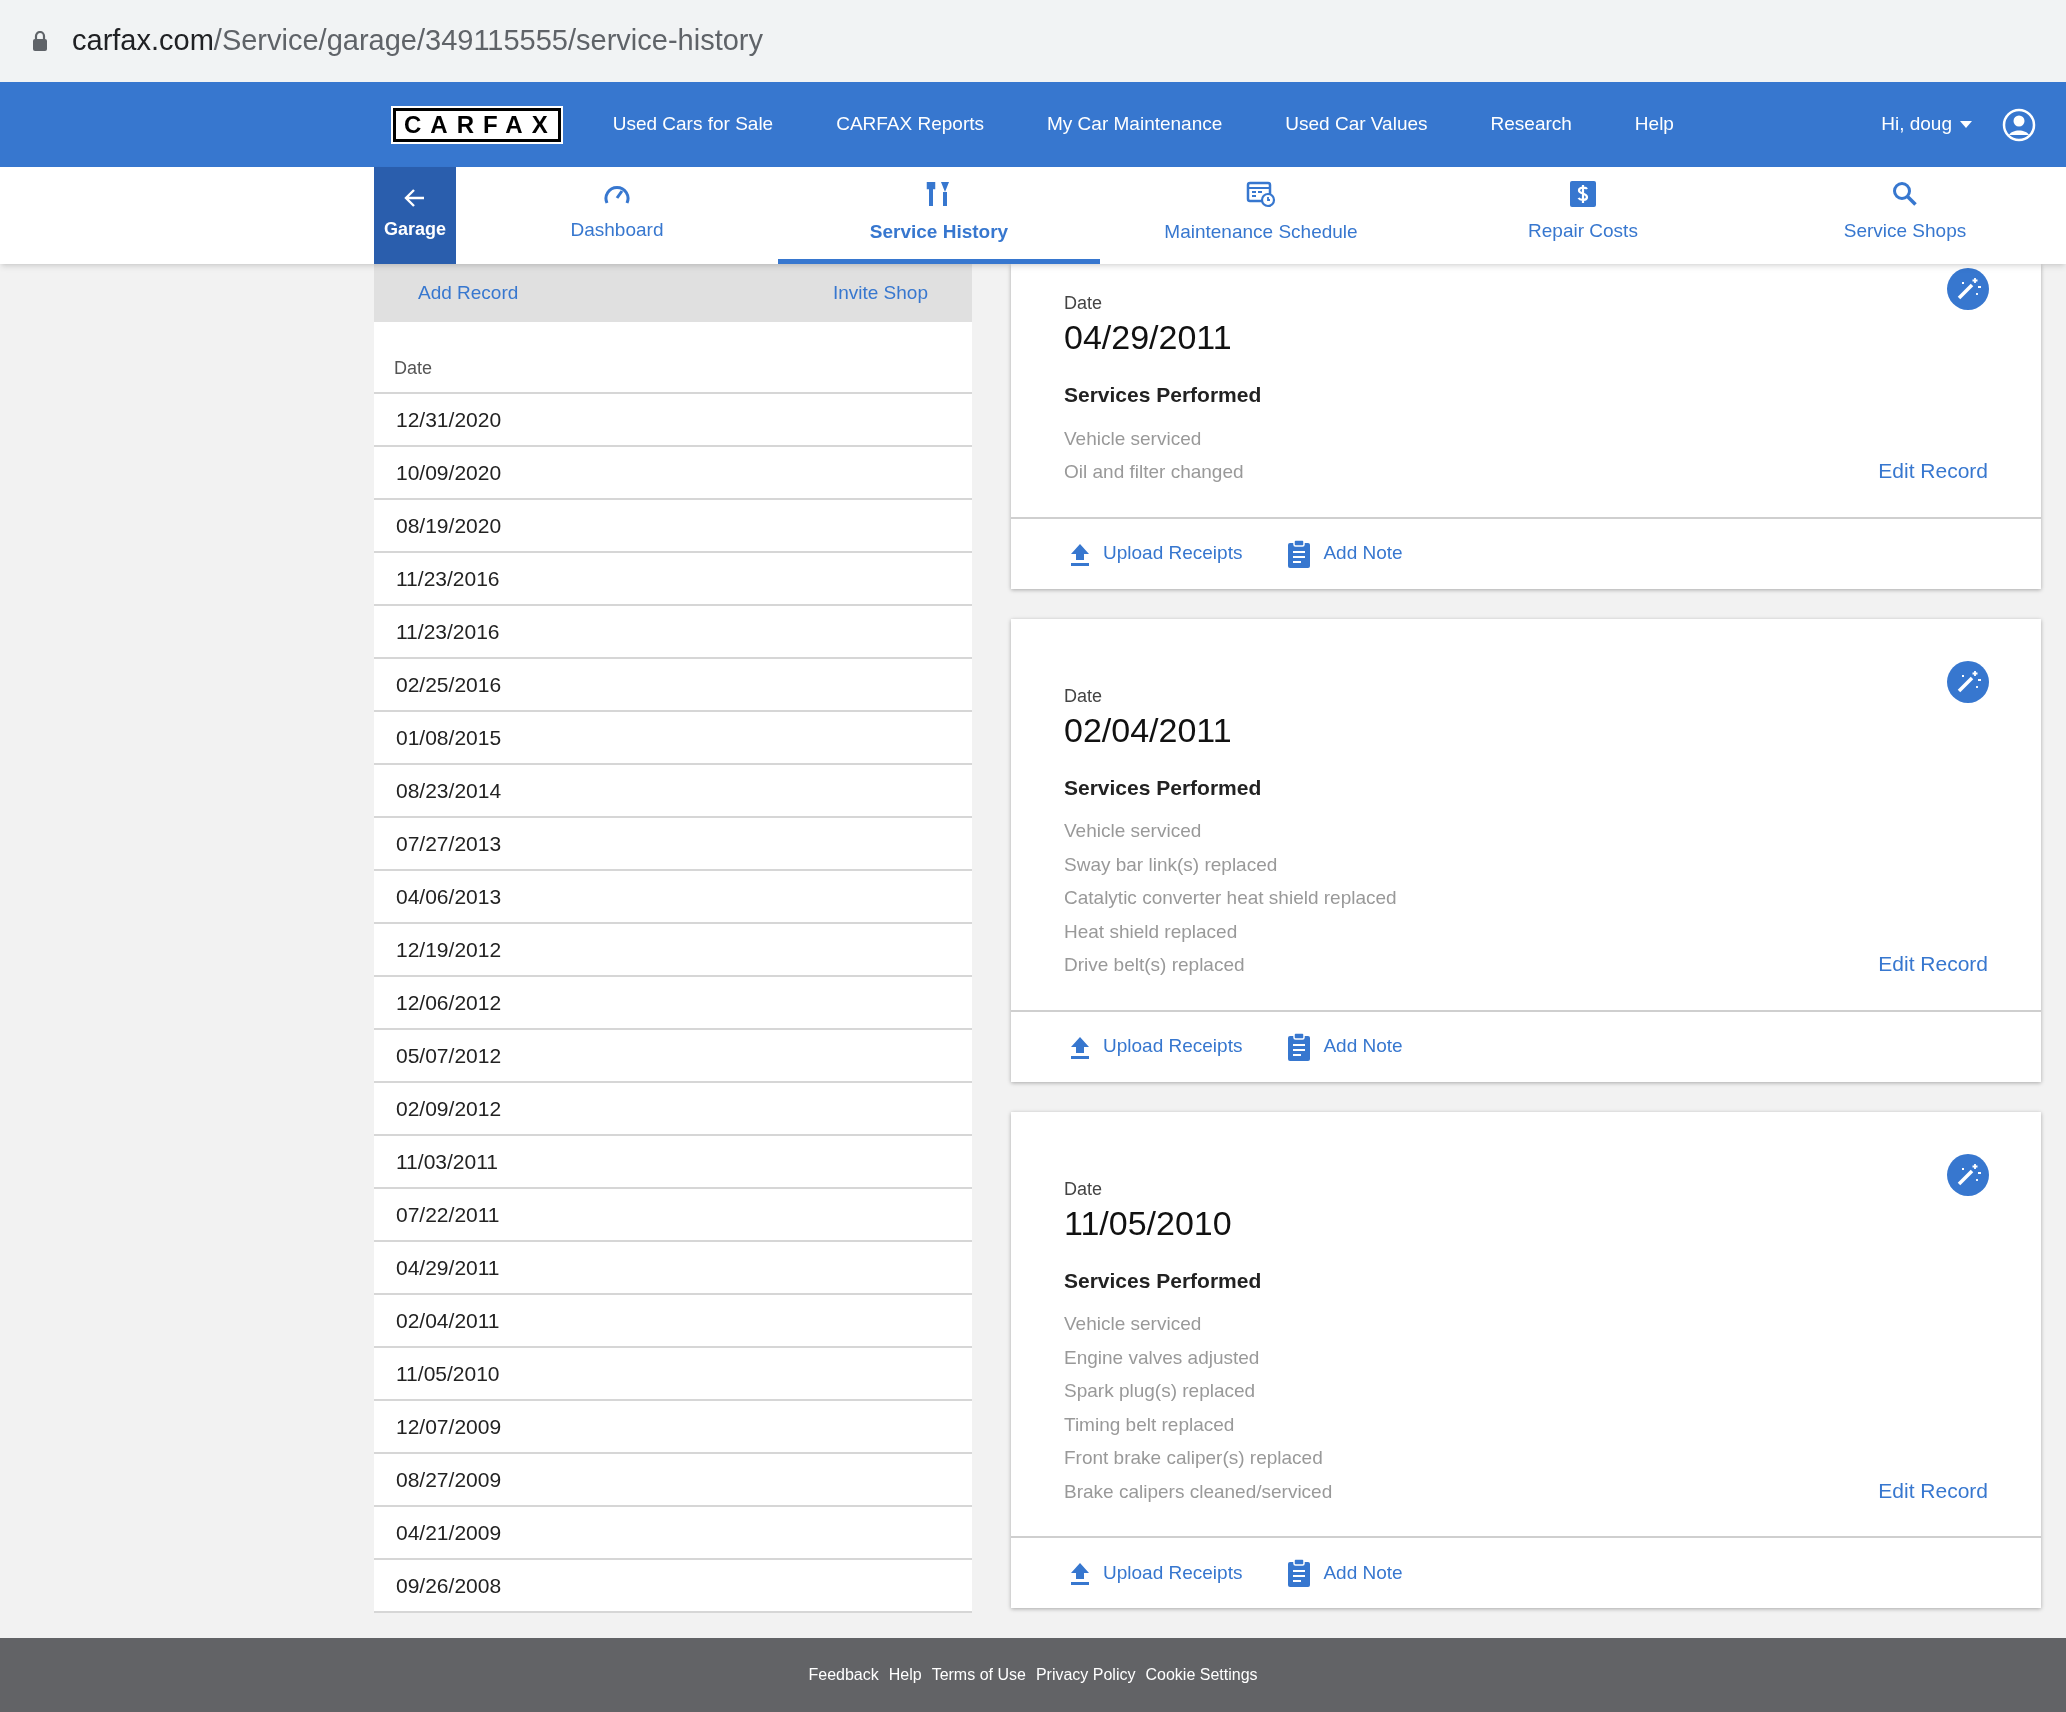  I want to click on service-item: Catalytic converter heat shield replaced, so click(1230, 898).